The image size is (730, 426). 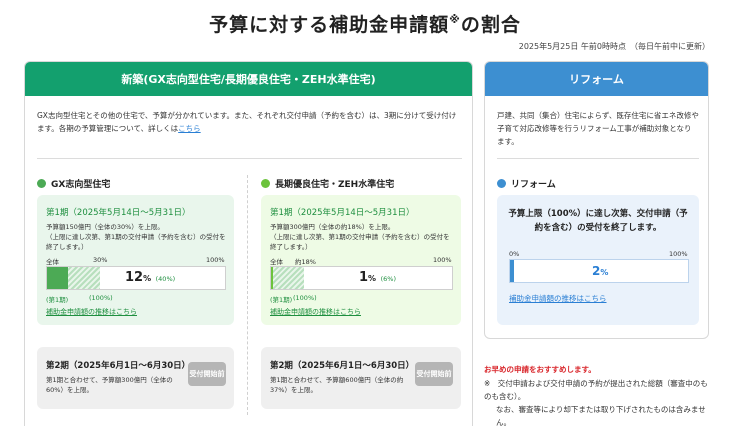 I want to click on gx-period1-title: 第1期（2025年5月14日～5月31日）, so click(x=118, y=213).